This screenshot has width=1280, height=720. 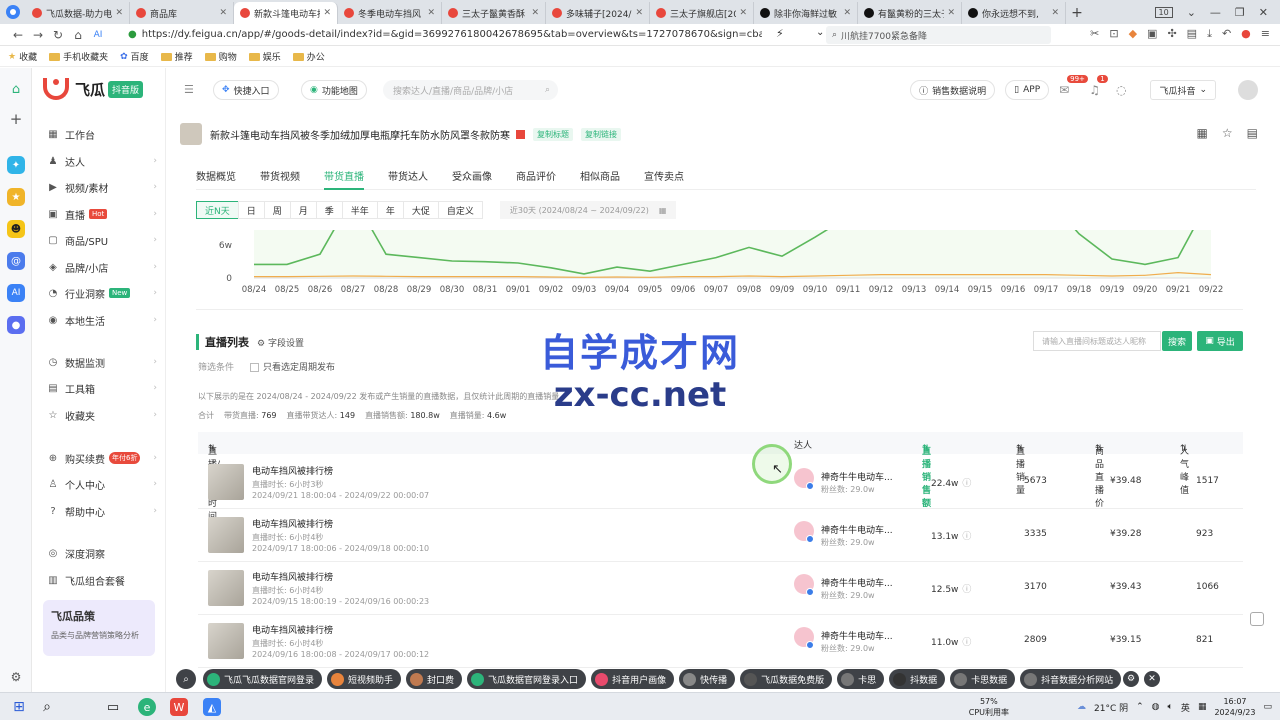 What do you see at coordinates (102, 134) in the screenshot?
I see `sidebar-item: ▦ 工作台` at bounding box center [102, 134].